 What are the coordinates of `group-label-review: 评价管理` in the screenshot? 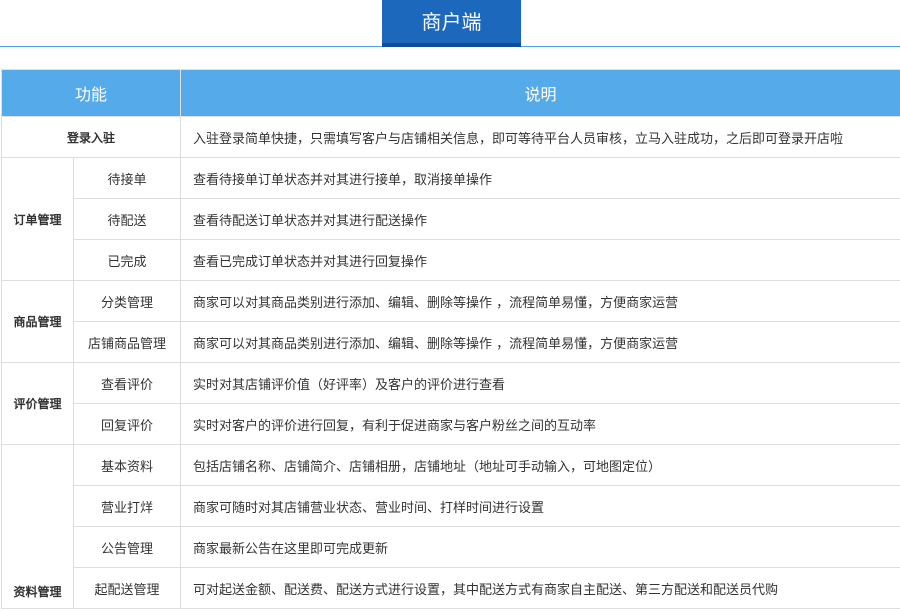 It's located at (37, 403).